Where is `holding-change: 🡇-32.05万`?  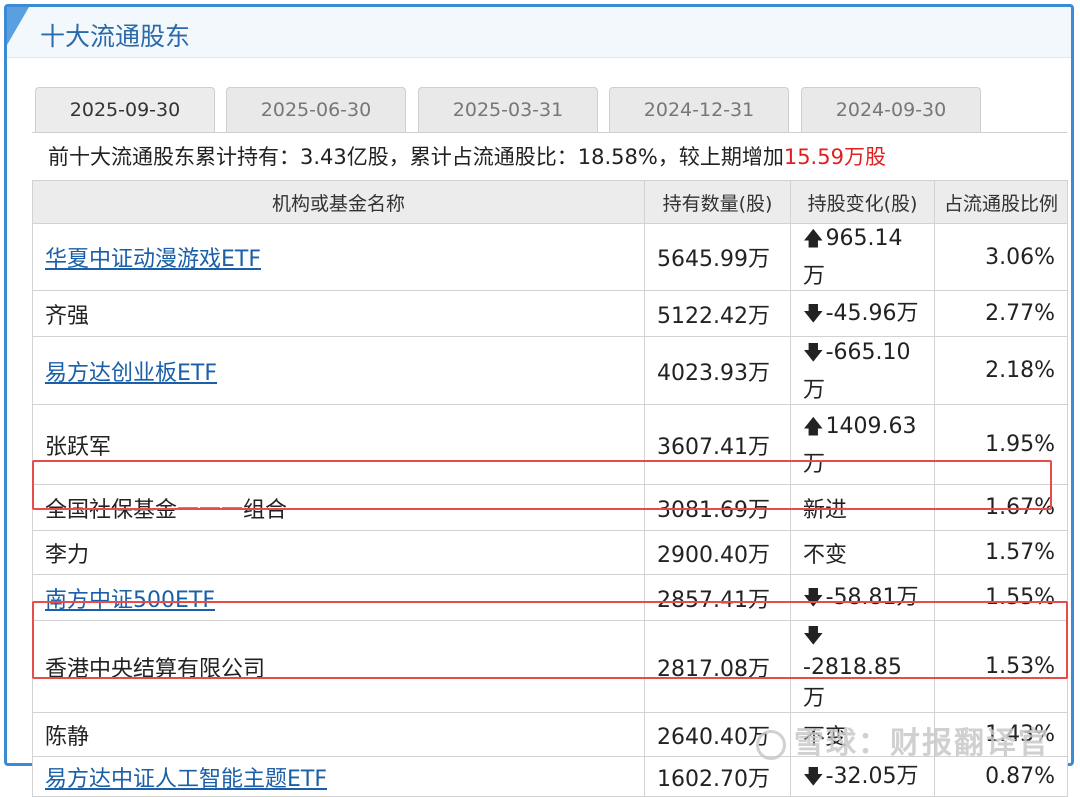 holding-change: 🡇-32.05万 is located at coordinates (862, 776).